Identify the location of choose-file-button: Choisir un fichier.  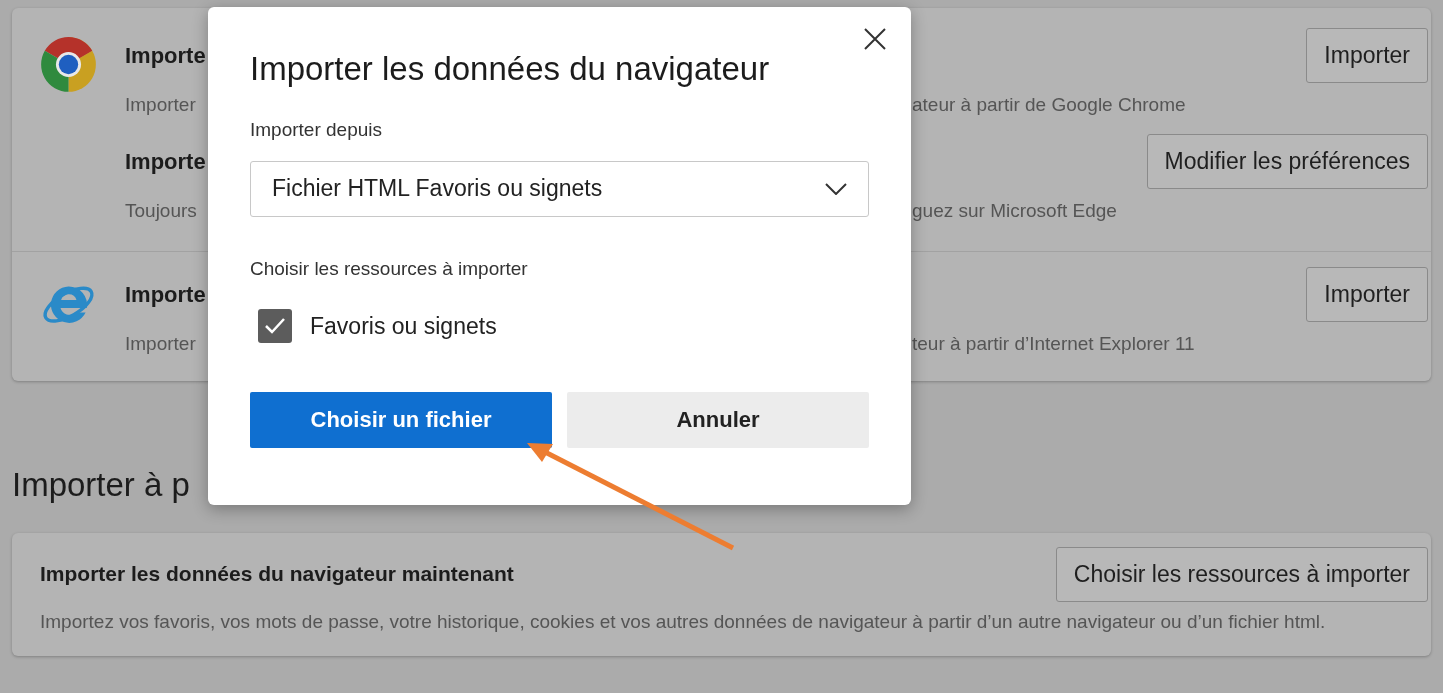
(401, 419).